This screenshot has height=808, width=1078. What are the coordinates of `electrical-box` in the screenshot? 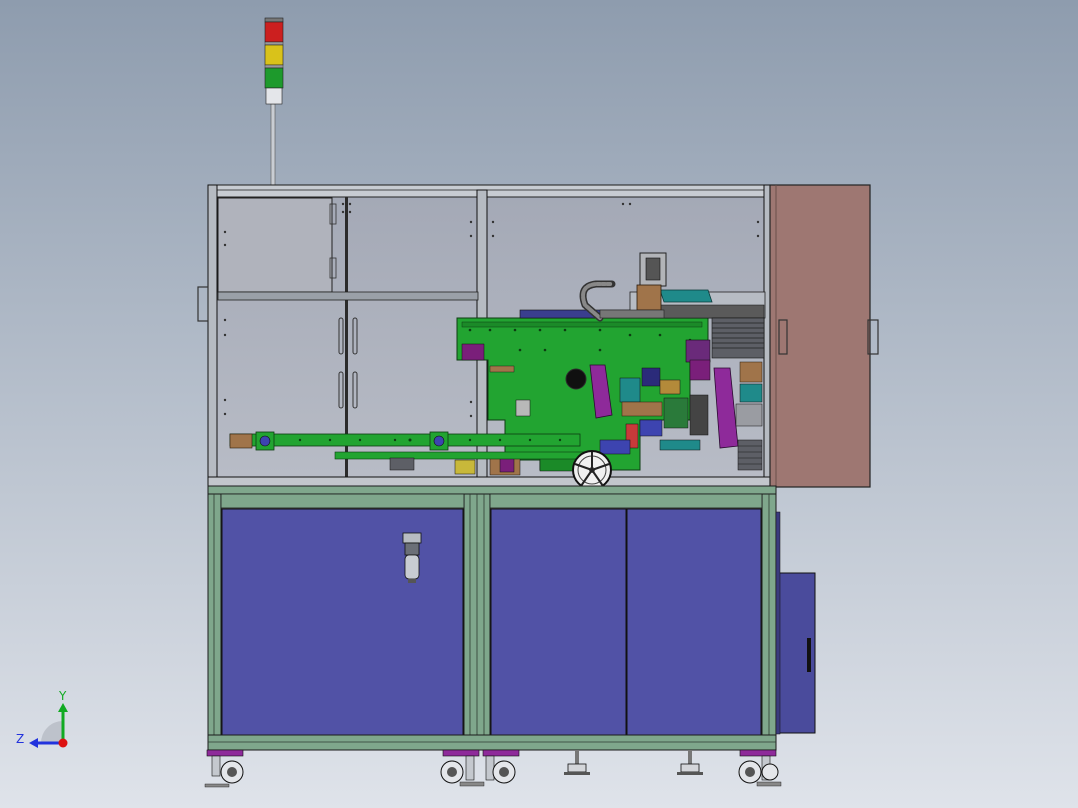 It's located at (275, 245).